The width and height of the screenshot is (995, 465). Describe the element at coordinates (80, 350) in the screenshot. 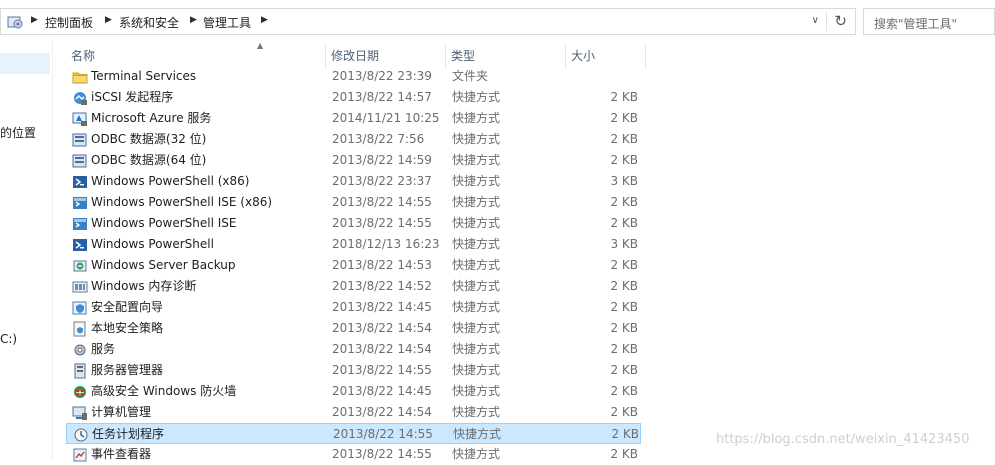

I see `services-icon` at that location.